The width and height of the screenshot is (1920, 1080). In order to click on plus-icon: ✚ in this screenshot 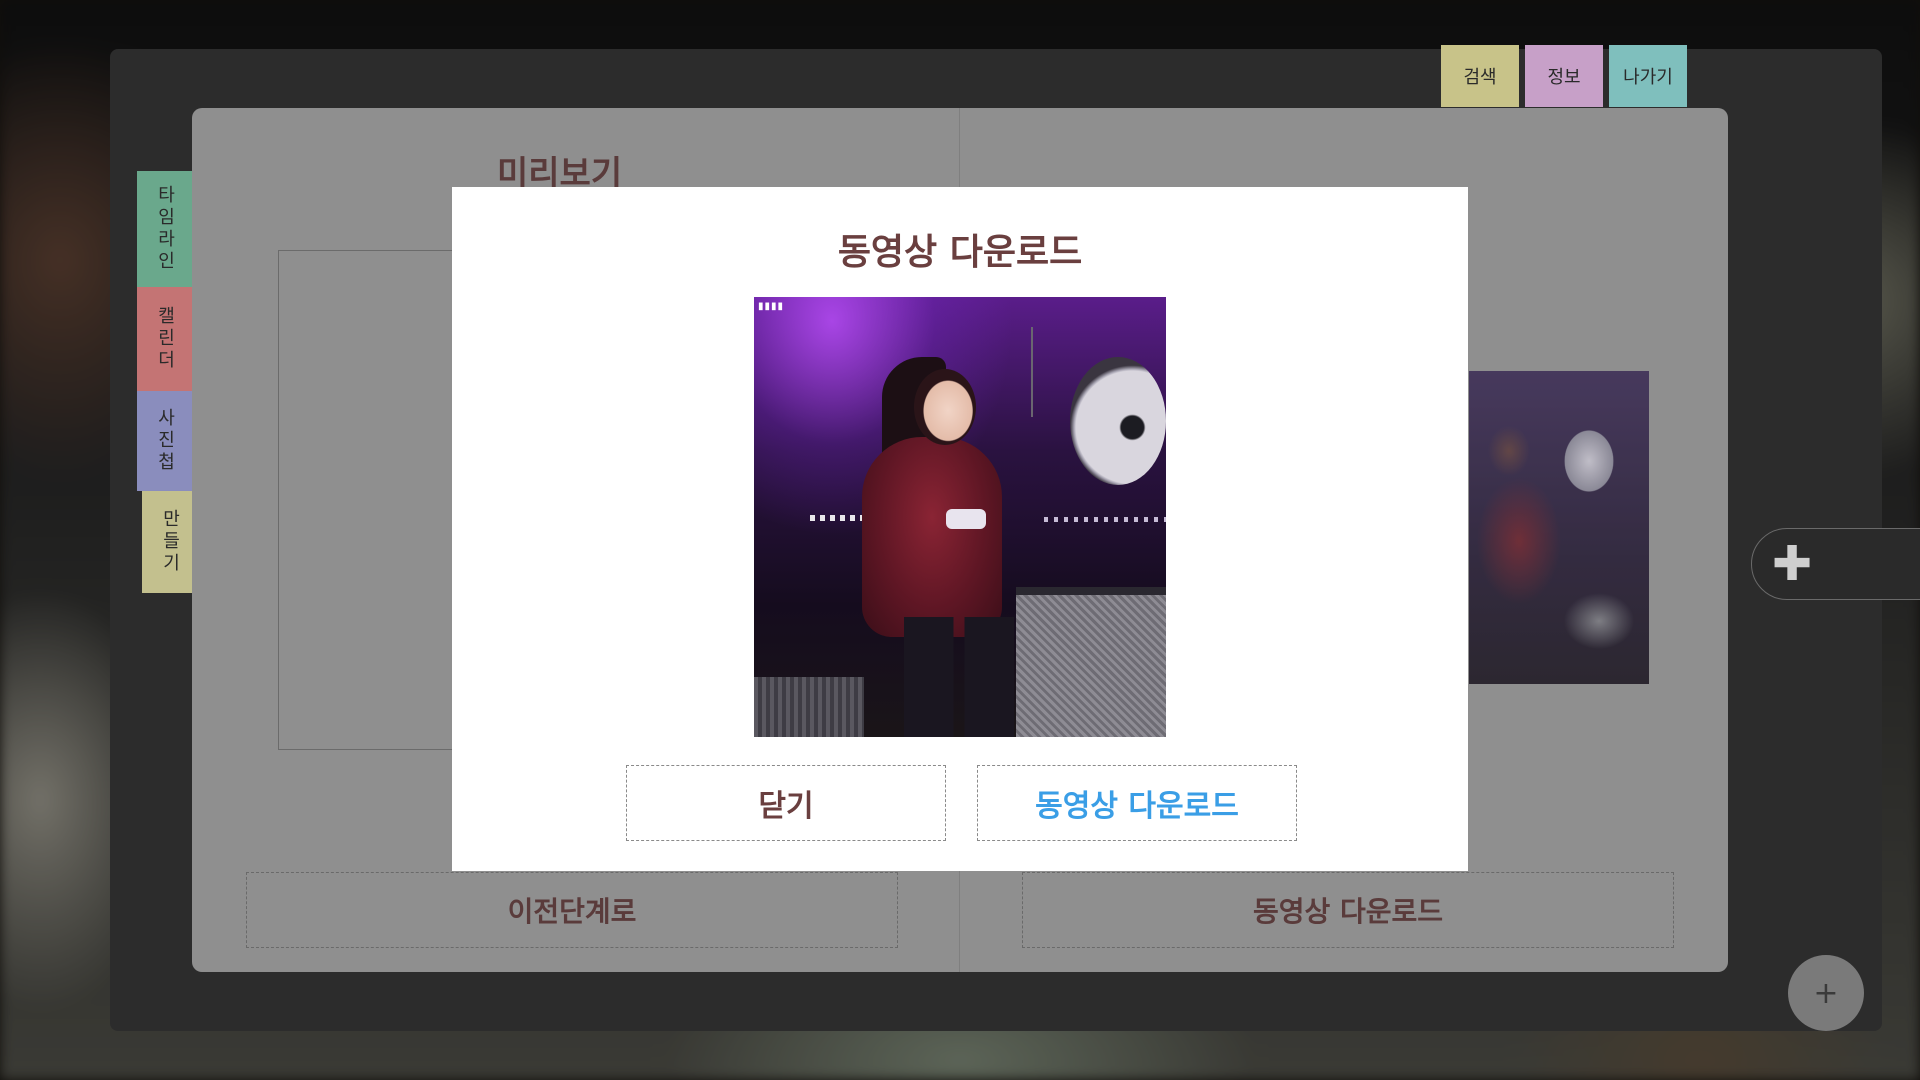, I will do `click(1792, 564)`.